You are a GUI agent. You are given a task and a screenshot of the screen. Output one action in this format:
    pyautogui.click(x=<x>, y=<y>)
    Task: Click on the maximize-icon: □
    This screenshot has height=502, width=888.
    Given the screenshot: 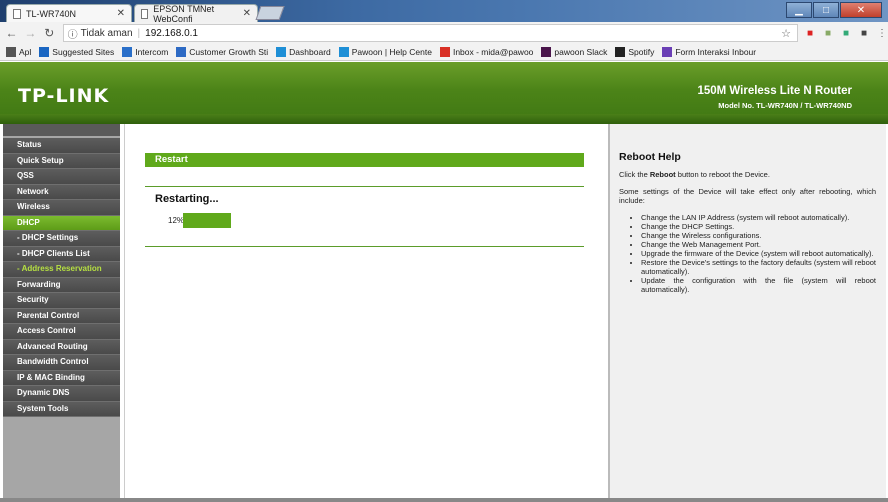 What is the action you would take?
    pyautogui.click(x=826, y=10)
    